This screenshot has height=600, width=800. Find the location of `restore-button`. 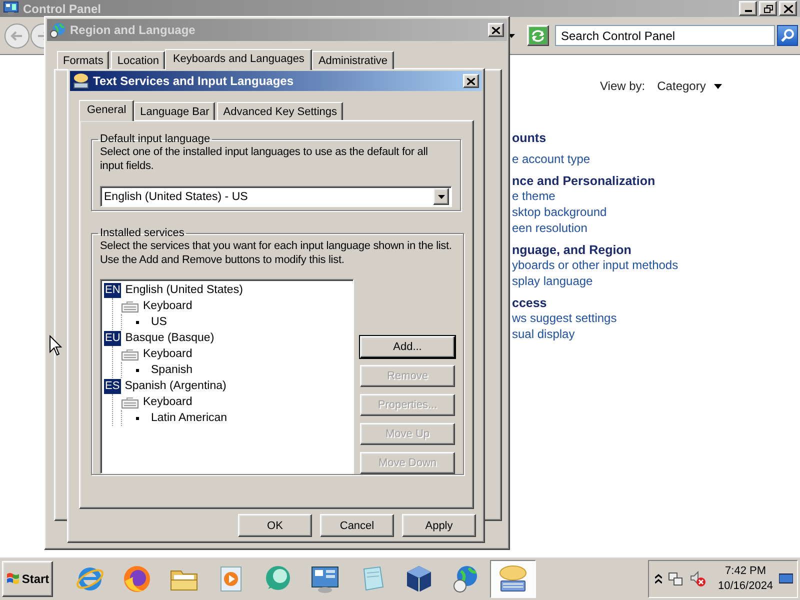

restore-button is located at coordinates (768, 8).